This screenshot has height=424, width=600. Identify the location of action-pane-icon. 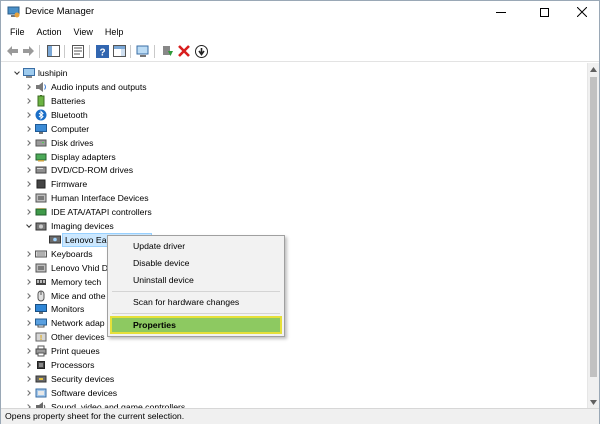
(119, 51).